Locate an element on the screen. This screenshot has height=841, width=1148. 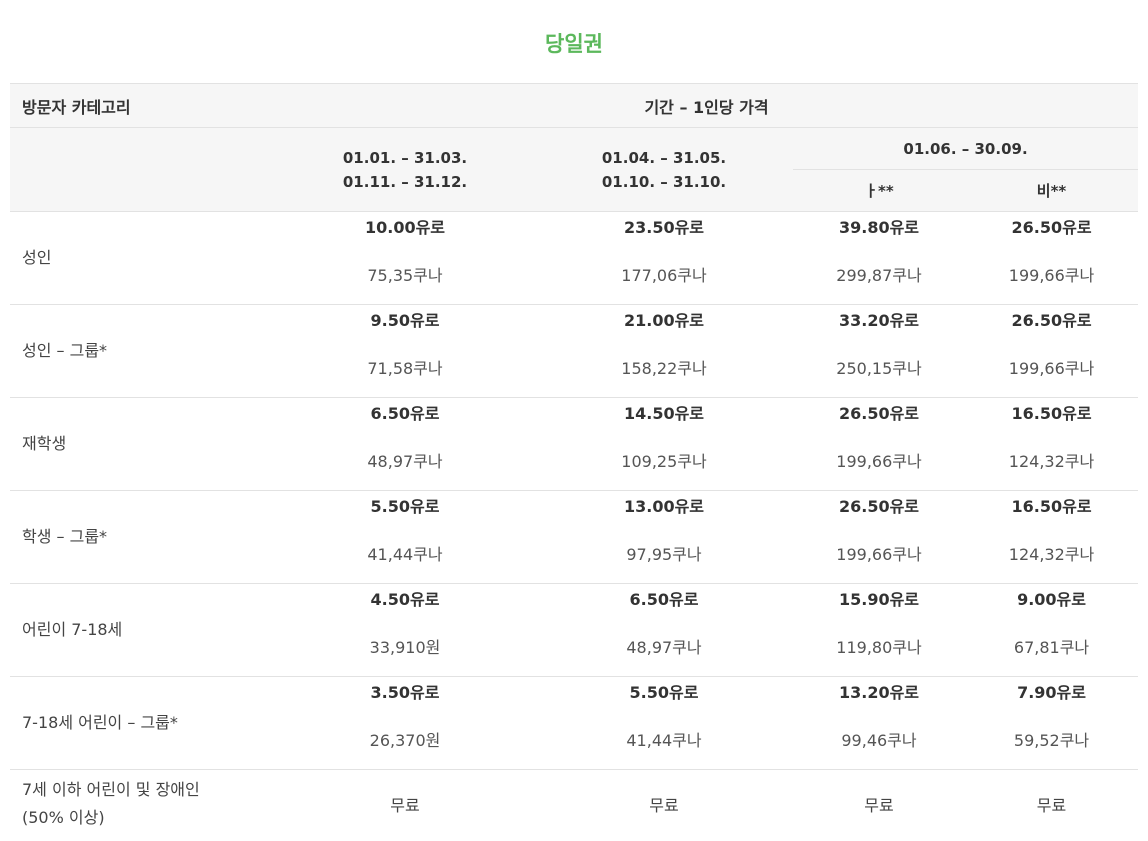
row-category-line-2: (50% 이상) is located at coordinates (63, 817).